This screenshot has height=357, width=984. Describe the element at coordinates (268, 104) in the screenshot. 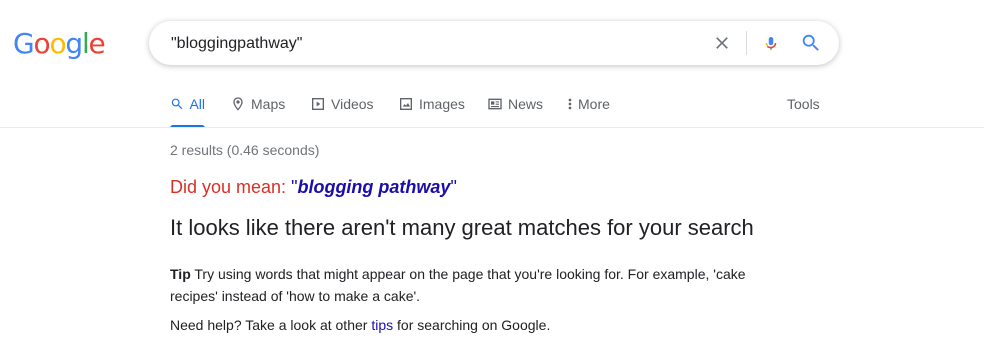

I see `tab-label: Maps` at that location.